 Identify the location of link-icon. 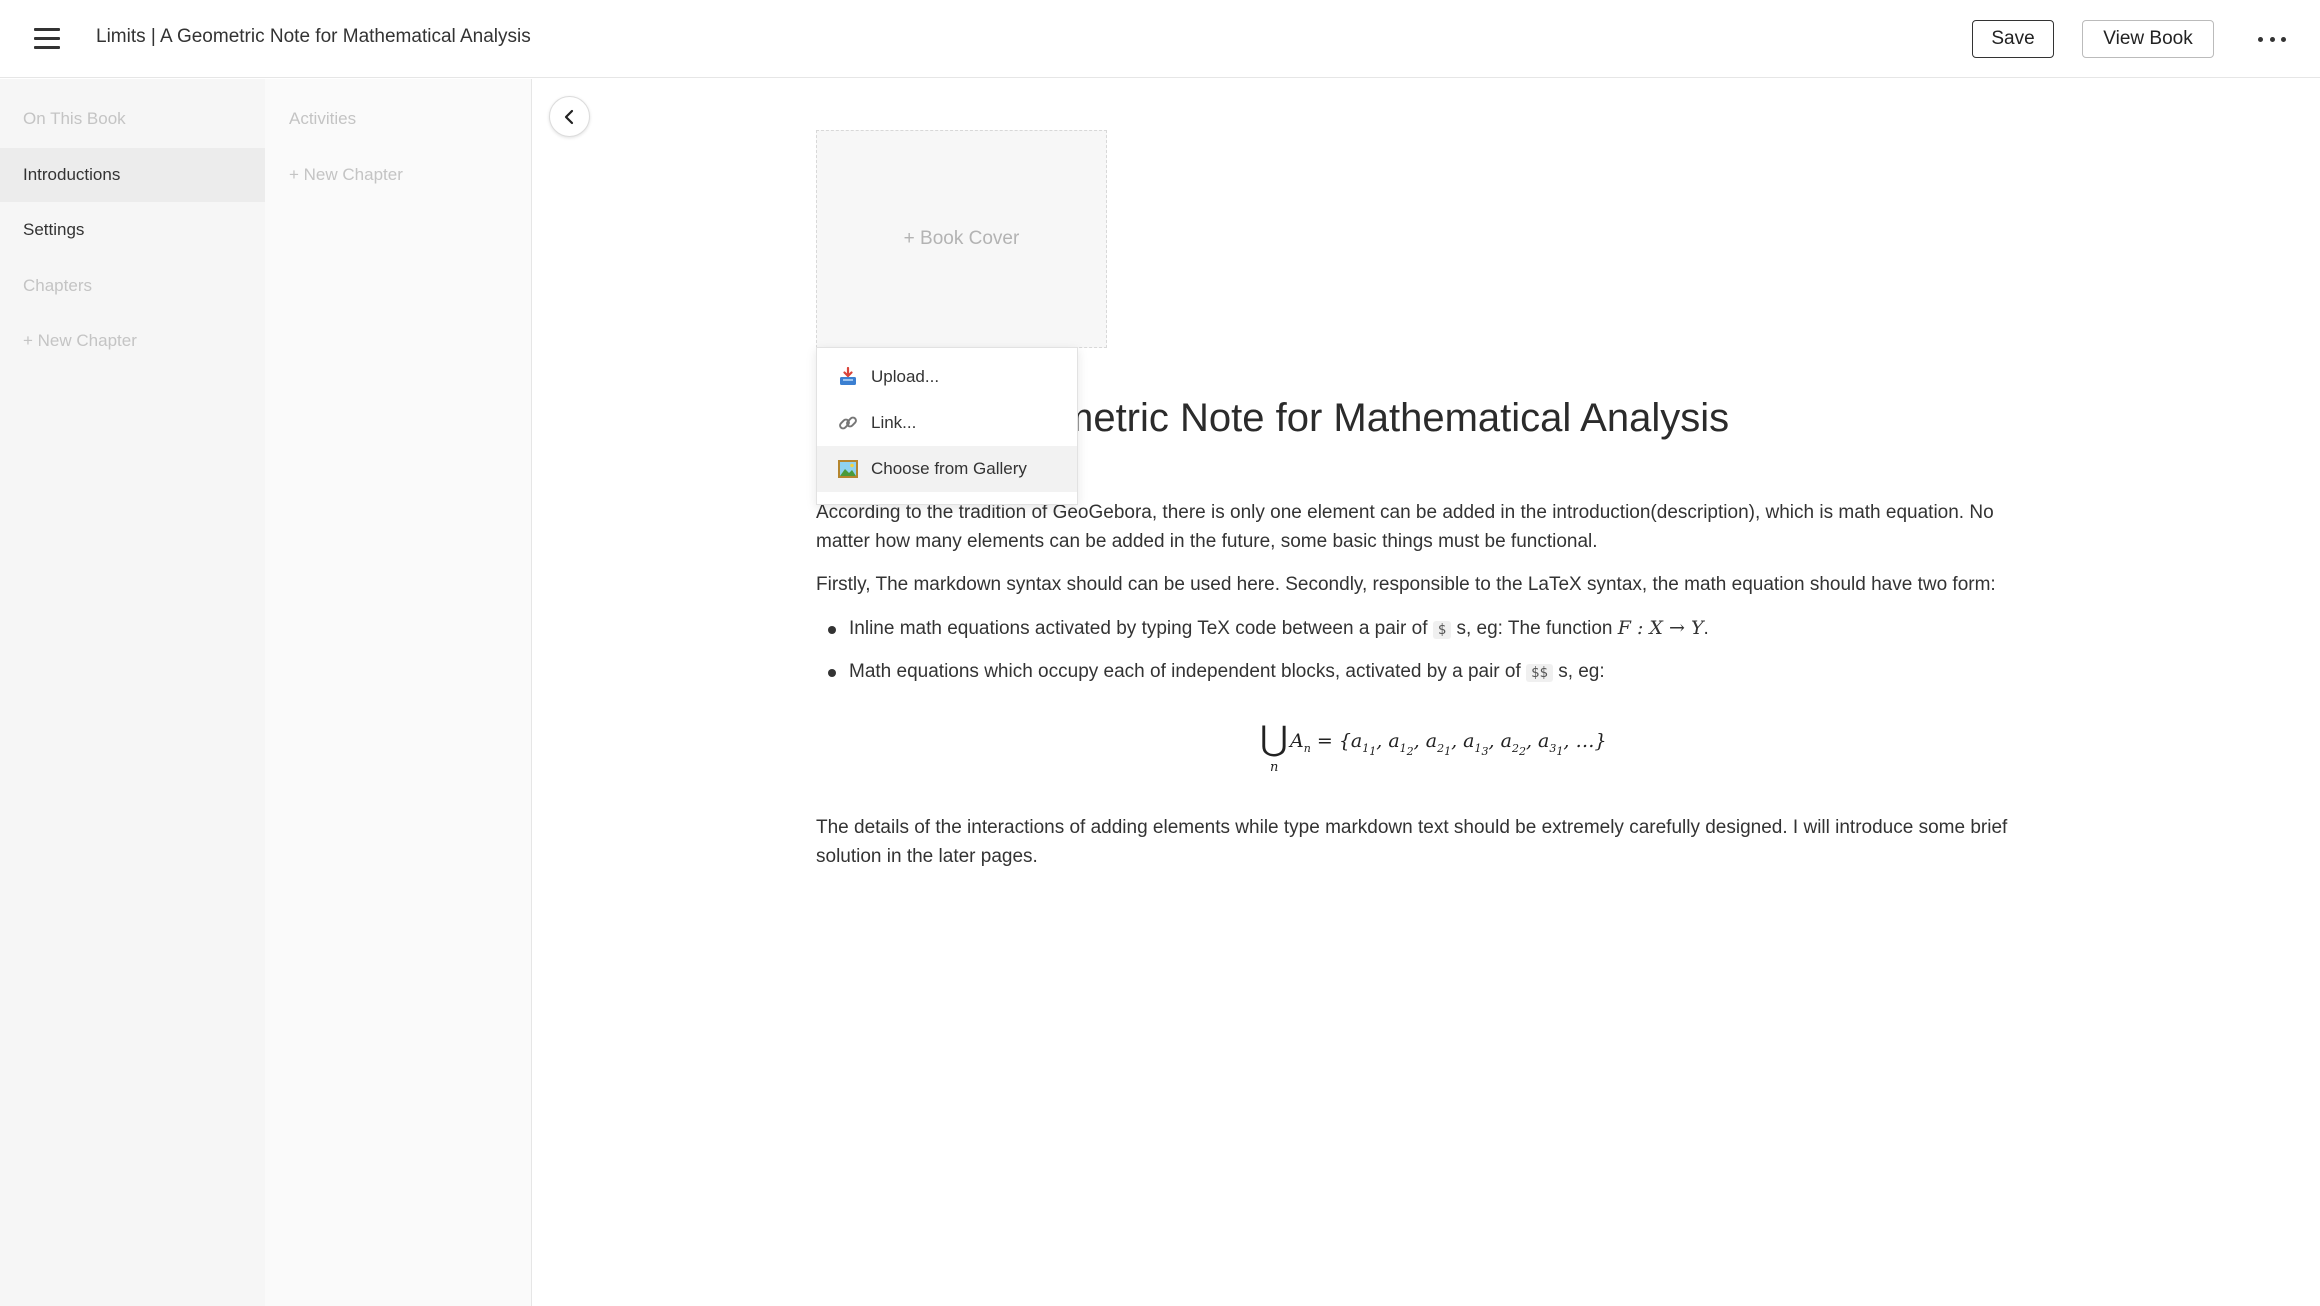
(848, 423).